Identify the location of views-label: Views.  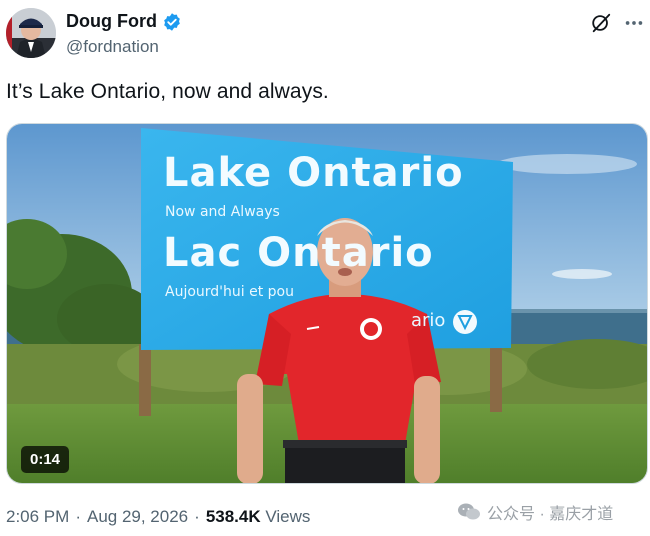
(288, 516).